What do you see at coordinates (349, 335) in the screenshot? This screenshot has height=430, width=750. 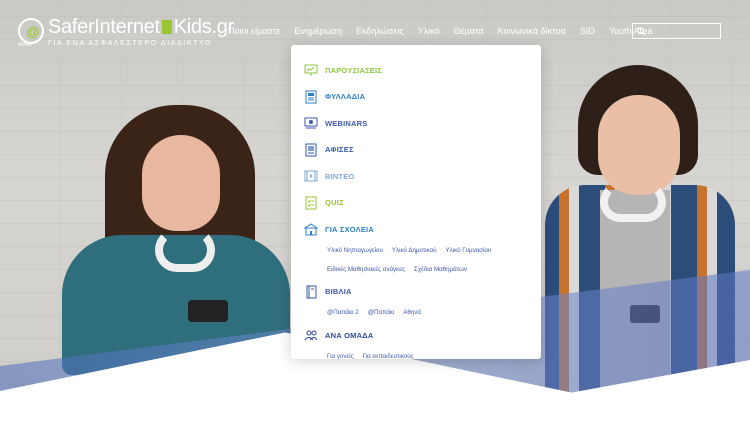 I see `menu-label-by-group: ΑΝΑ ΟΜΑΔΑ` at bounding box center [349, 335].